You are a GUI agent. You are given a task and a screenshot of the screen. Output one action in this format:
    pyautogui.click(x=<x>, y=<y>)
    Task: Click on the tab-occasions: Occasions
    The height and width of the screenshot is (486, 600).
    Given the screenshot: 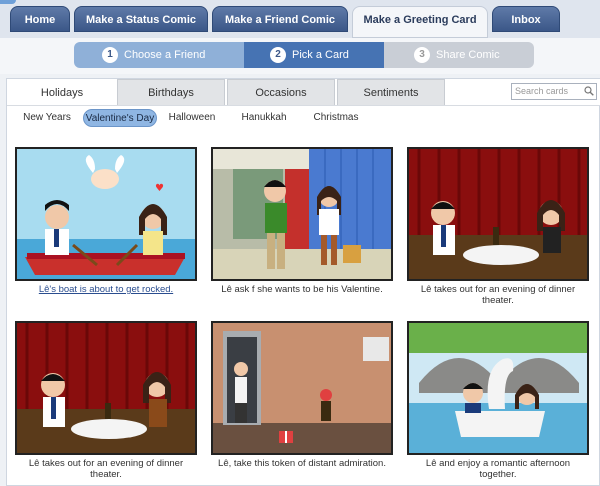 What is the action you would take?
    pyautogui.click(x=281, y=92)
    